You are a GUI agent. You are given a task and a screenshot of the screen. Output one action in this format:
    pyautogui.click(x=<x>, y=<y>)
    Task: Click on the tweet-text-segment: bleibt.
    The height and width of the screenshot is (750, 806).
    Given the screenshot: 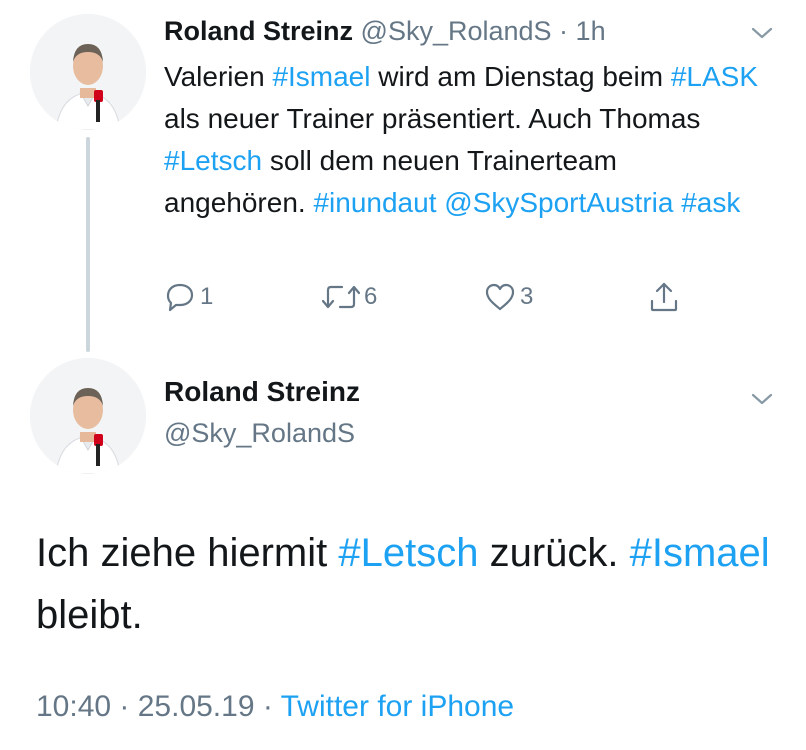 What is the action you would take?
    pyautogui.click(x=89, y=615)
    